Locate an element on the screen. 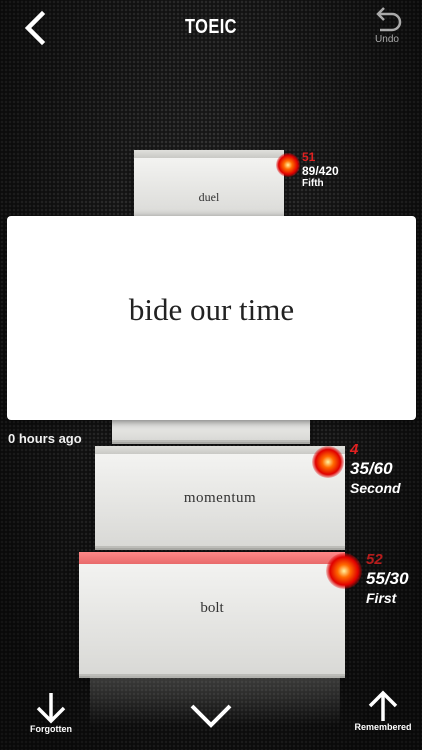 Image resolution: width=422 pixels, height=750 pixels. timestamp-label: 0 hours ago is located at coordinates (45, 438).